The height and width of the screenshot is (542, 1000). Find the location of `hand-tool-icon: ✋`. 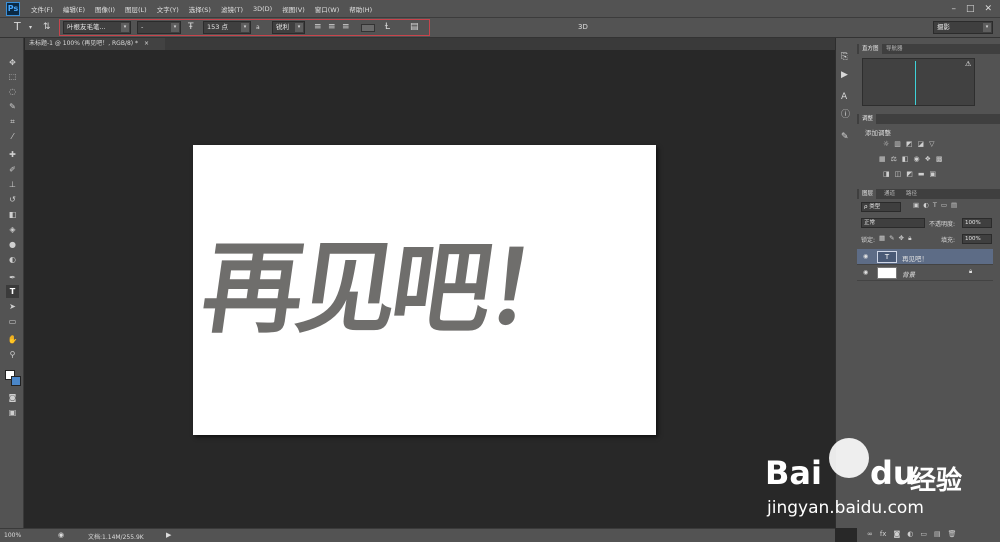

hand-tool-icon: ✋ is located at coordinates (12, 339).